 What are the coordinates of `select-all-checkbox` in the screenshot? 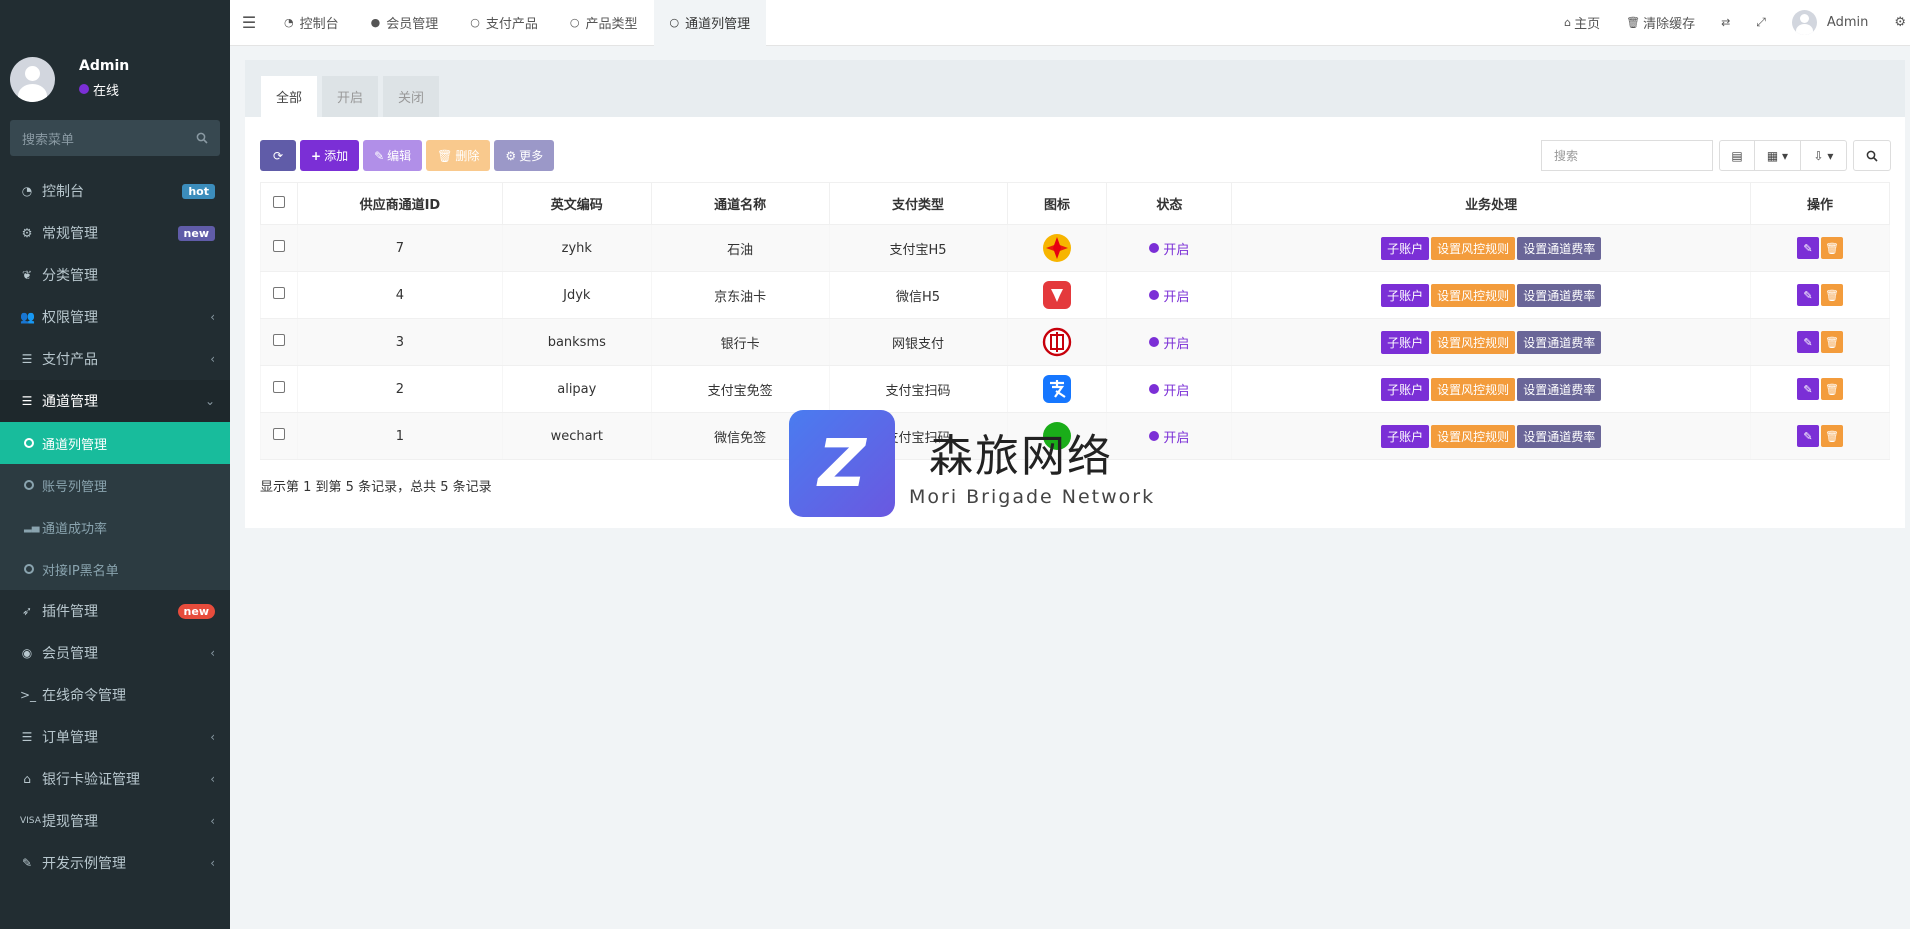 It's located at (278, 201).